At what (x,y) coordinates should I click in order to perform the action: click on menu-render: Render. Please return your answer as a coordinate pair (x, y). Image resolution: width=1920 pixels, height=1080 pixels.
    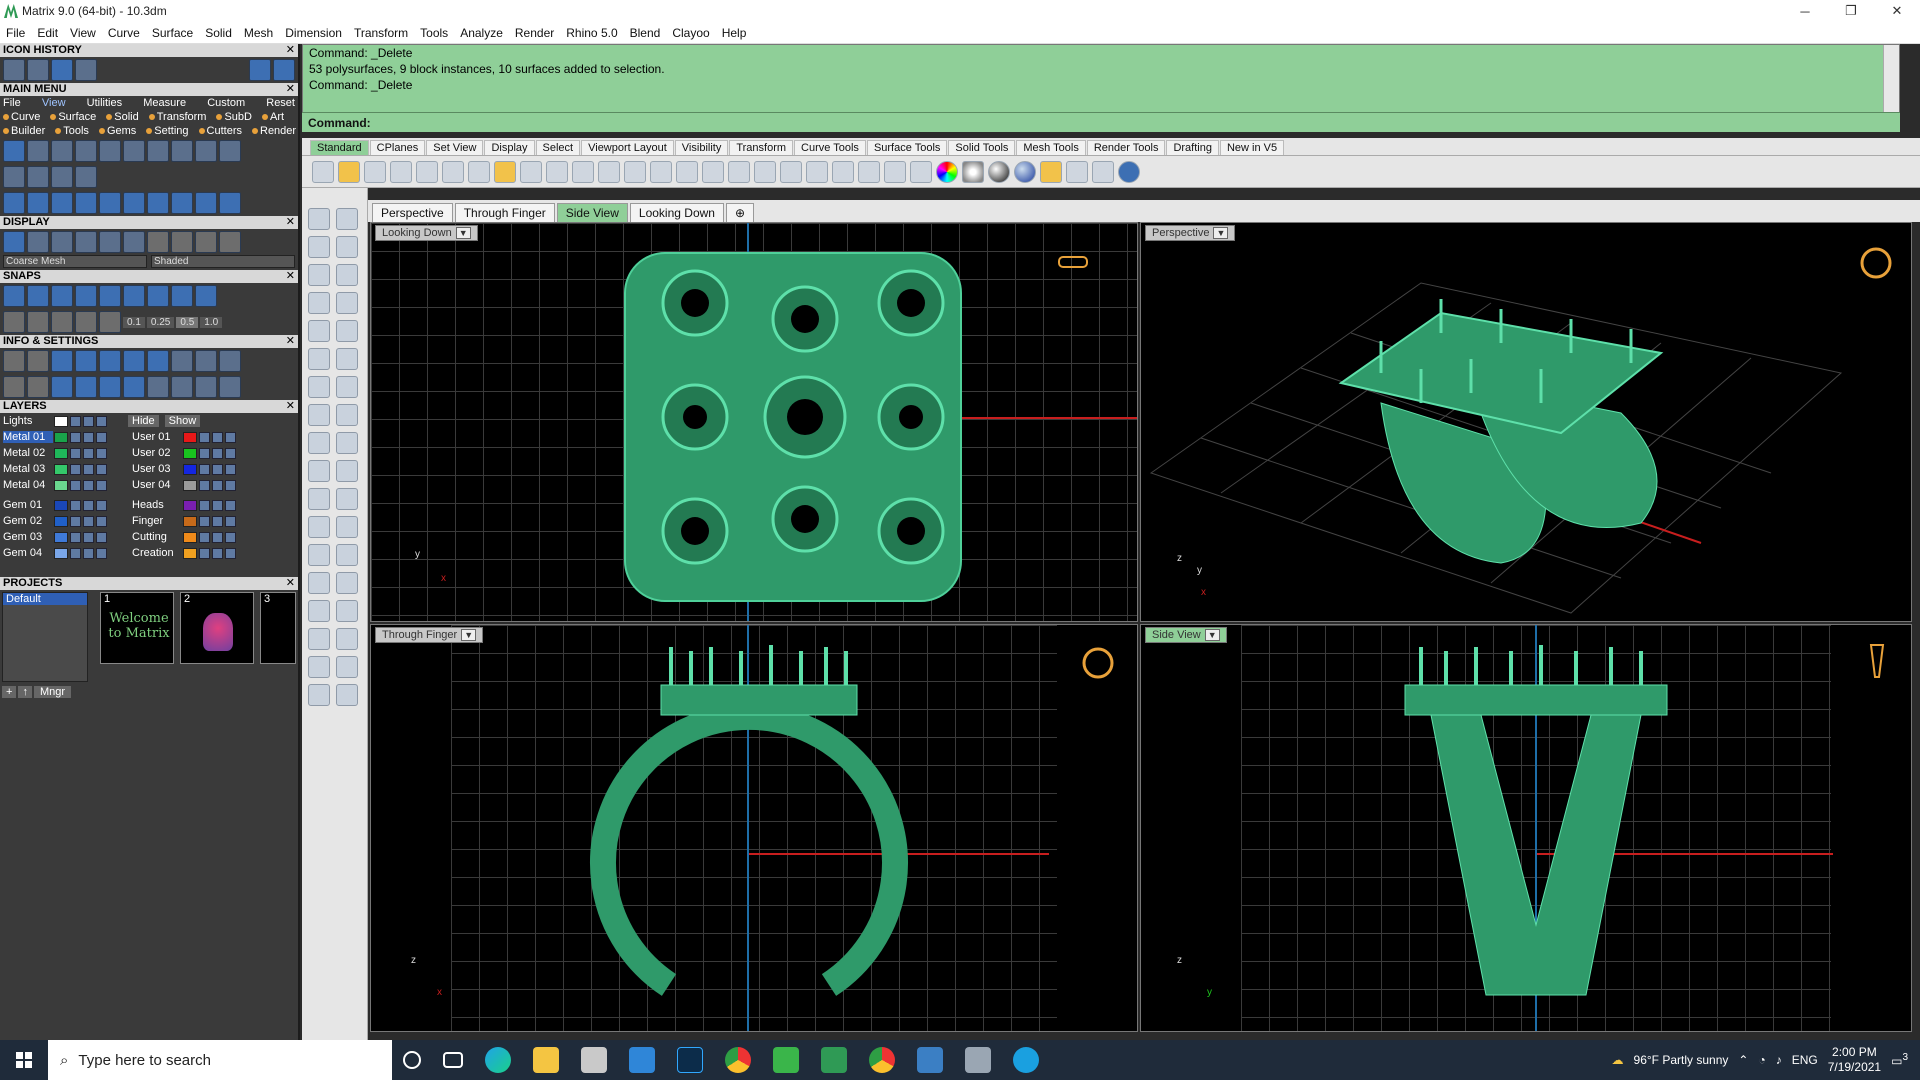
    Looking at the image, I should click on (534, 33).